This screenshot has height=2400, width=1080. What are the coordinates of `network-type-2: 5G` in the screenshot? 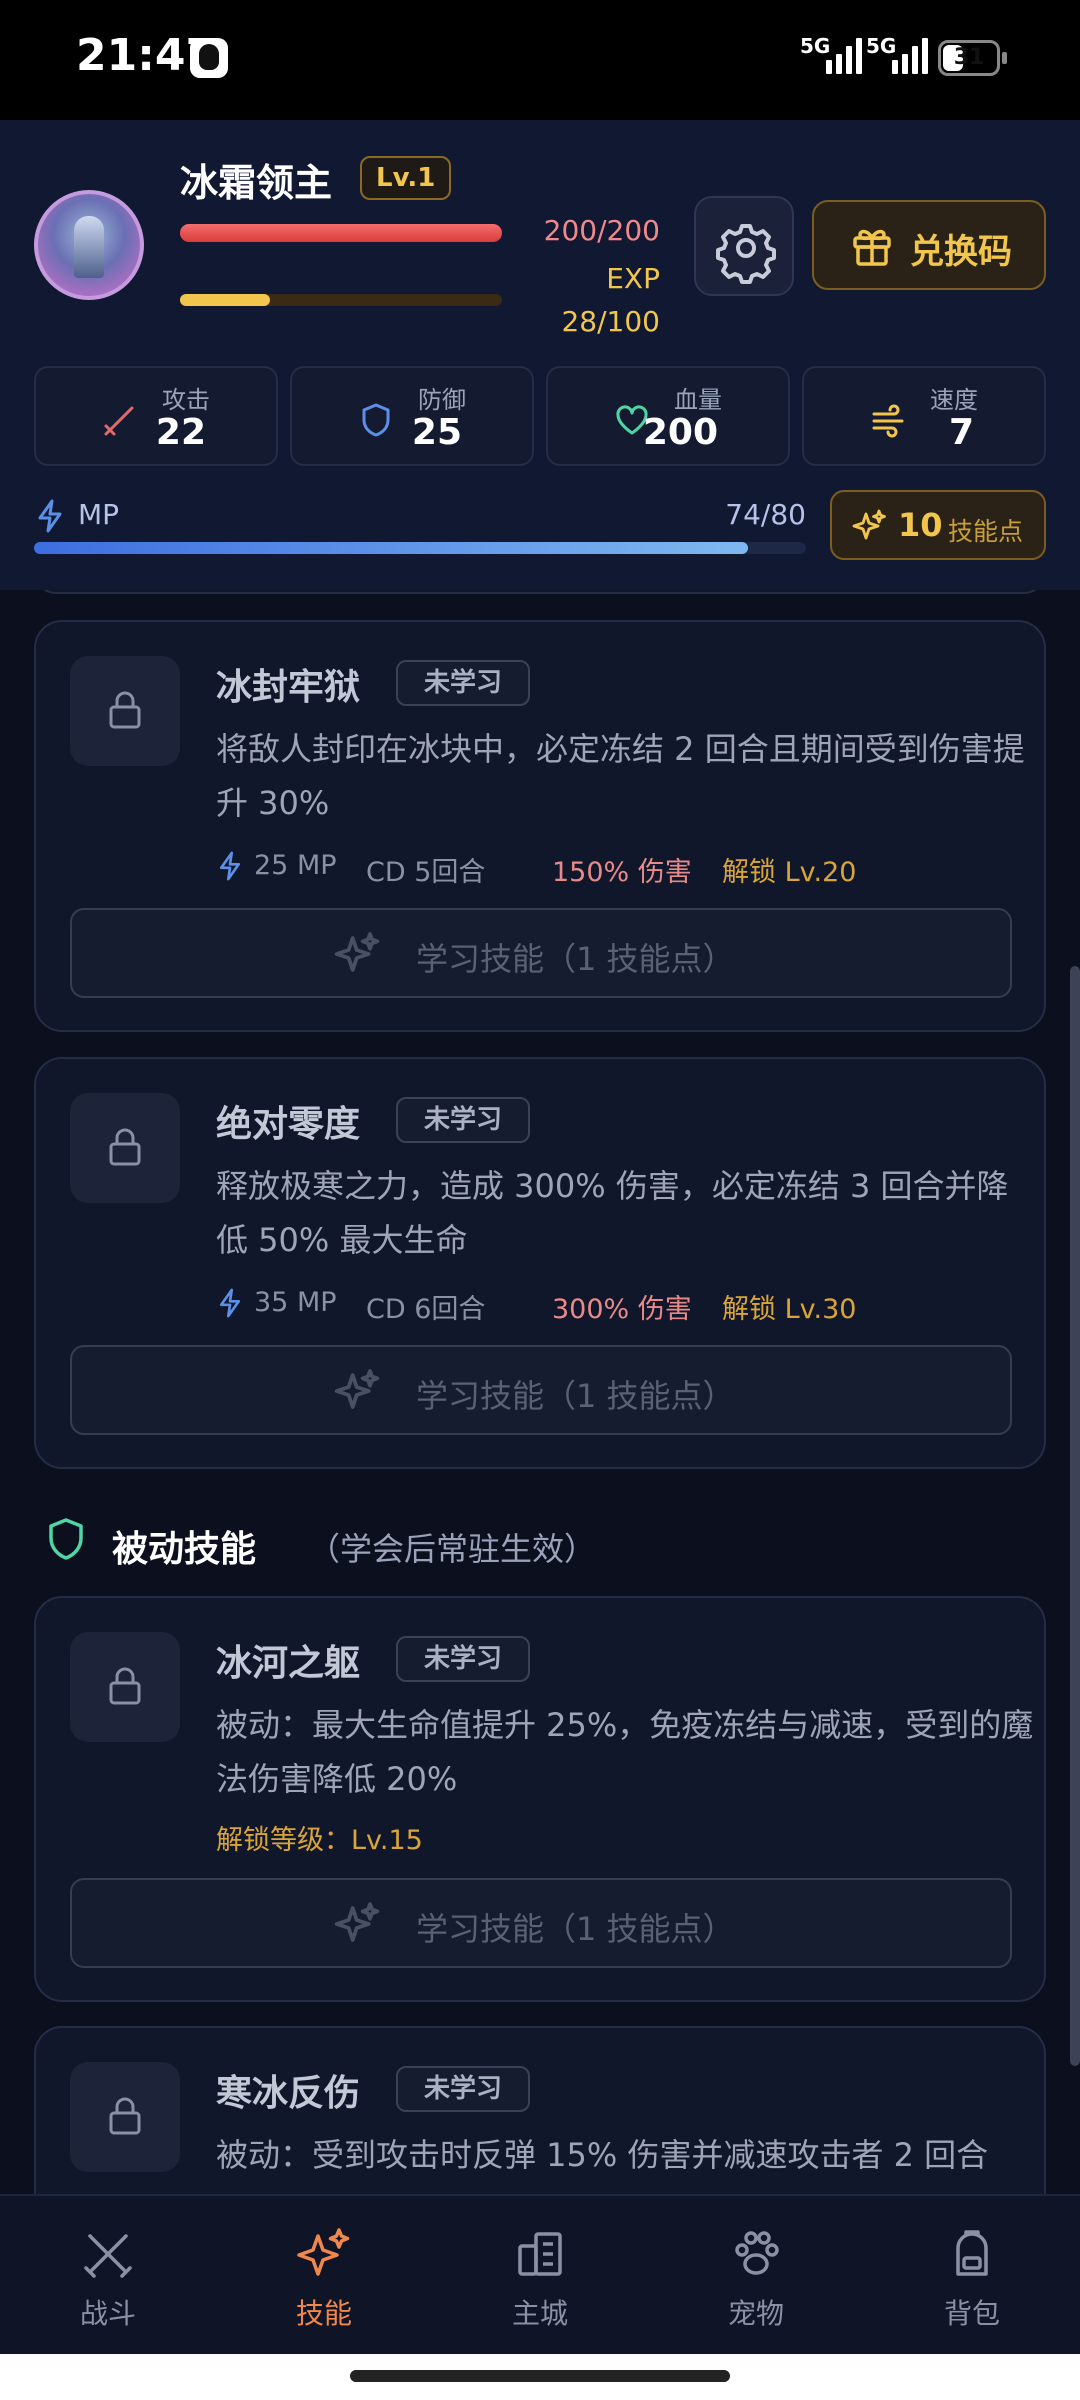 It's located at (881, 46).